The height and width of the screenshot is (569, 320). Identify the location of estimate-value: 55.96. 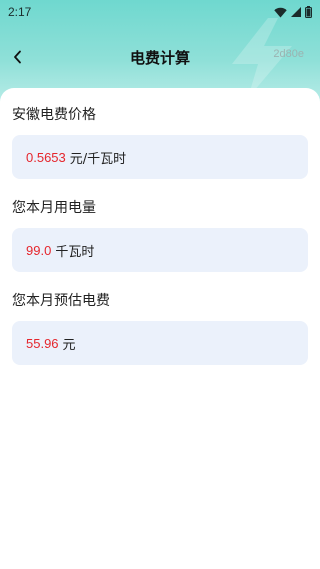
(42, 343).